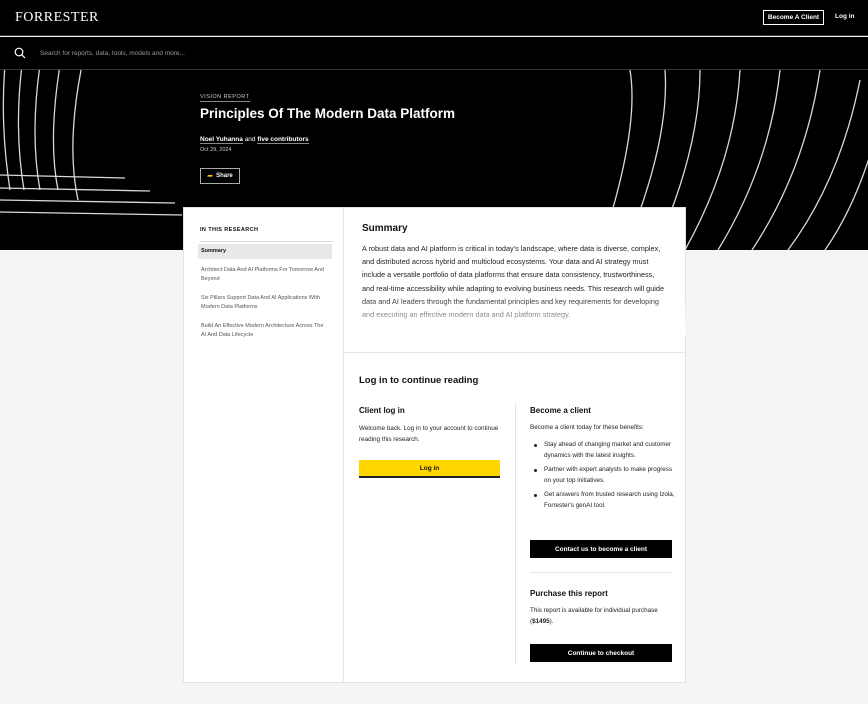  What do you see at coordinates (224, 176) in the screenshot?
I see `share-label: Share` at bounding box center [224, 176].